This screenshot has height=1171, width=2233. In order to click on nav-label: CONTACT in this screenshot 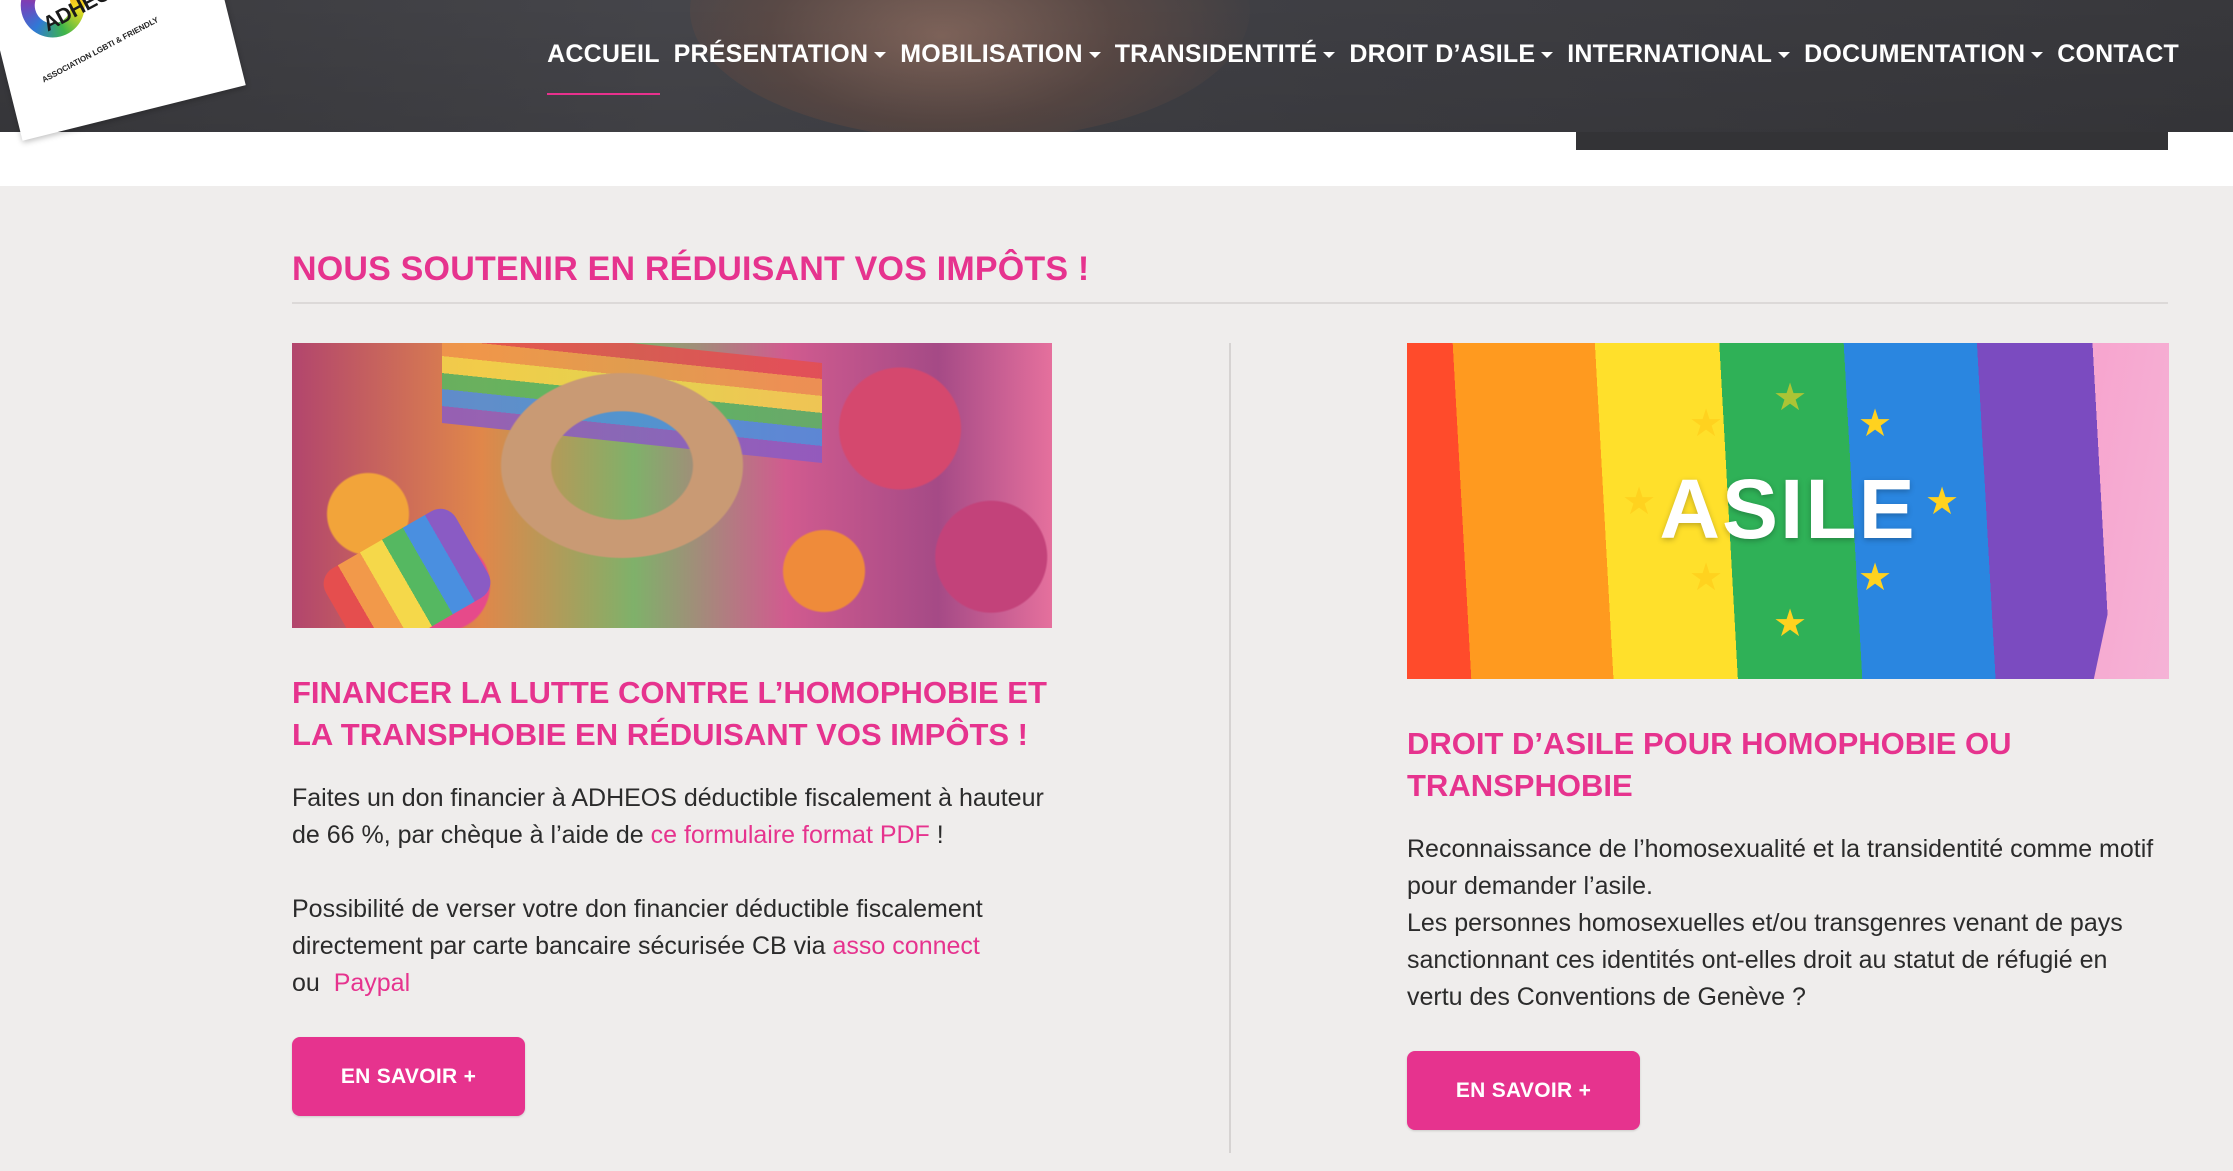, I will do `click(2118, 54)`.